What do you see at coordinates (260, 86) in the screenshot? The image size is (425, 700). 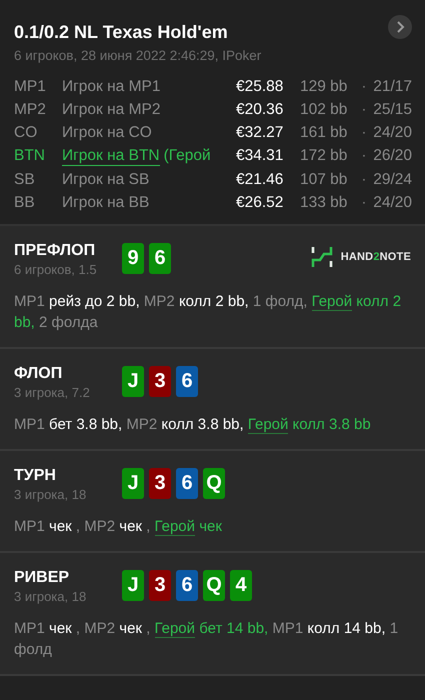 I see `player-stack: €25.88` at bounding box center [260, 86].